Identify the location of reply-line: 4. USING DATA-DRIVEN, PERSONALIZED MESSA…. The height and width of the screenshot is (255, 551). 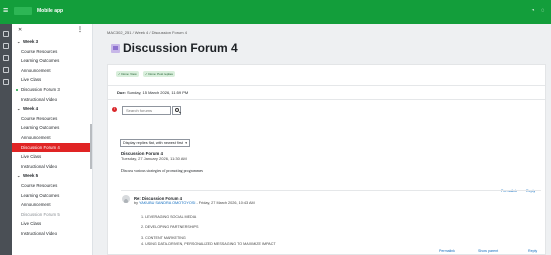
(208, 244).